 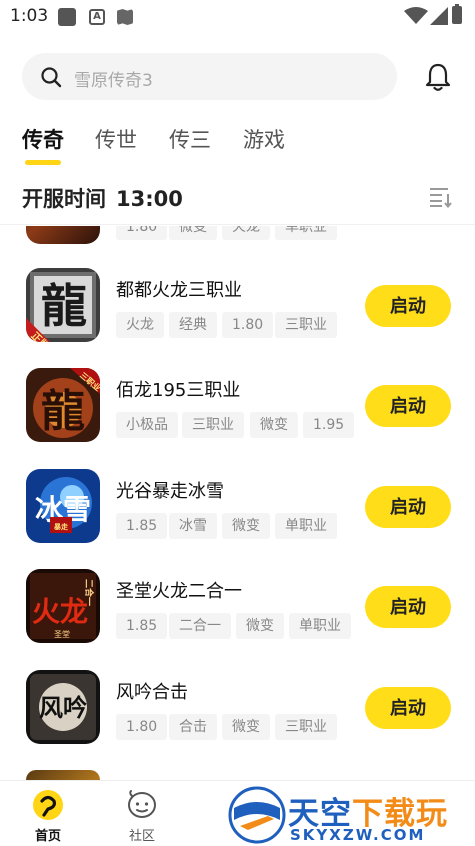 I want to click on game-name: 都都火龙三职业, so click(x=179, y=290).